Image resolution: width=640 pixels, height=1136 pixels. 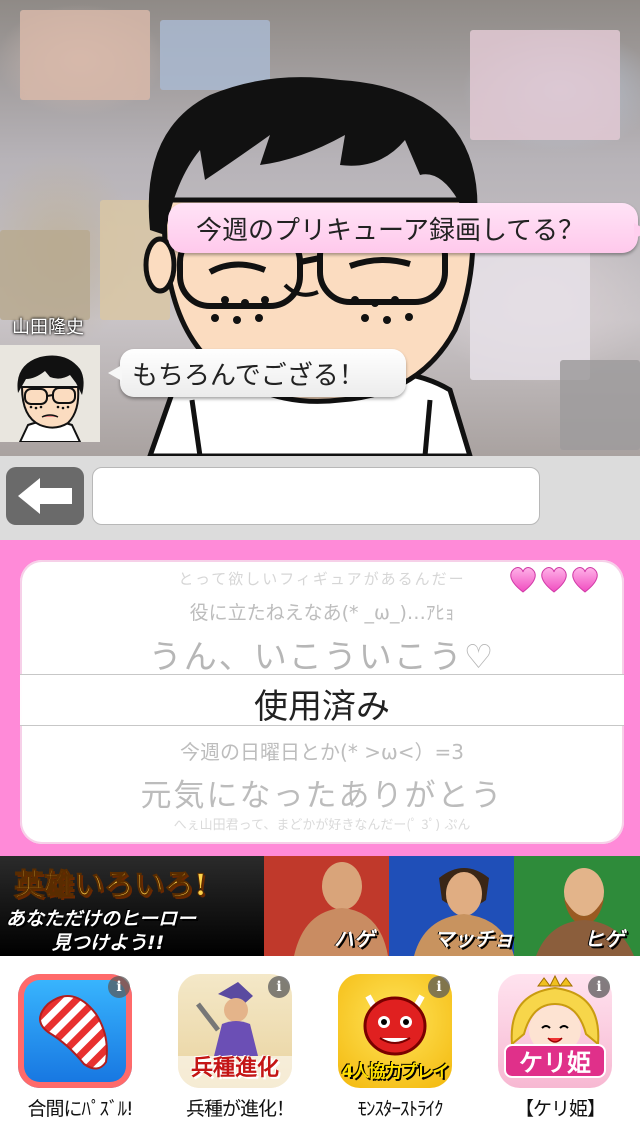 I want to click on banner-text-panel: 英雄いろいろ! あなただけのヒーロー 見つけよう!!, so click(x=132, y=906).